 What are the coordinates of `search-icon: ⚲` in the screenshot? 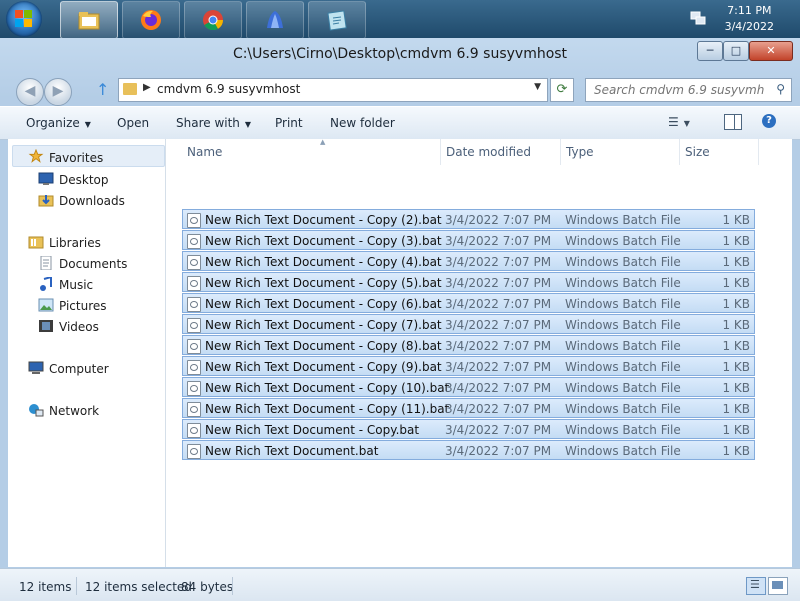 It's located at (780, 89).